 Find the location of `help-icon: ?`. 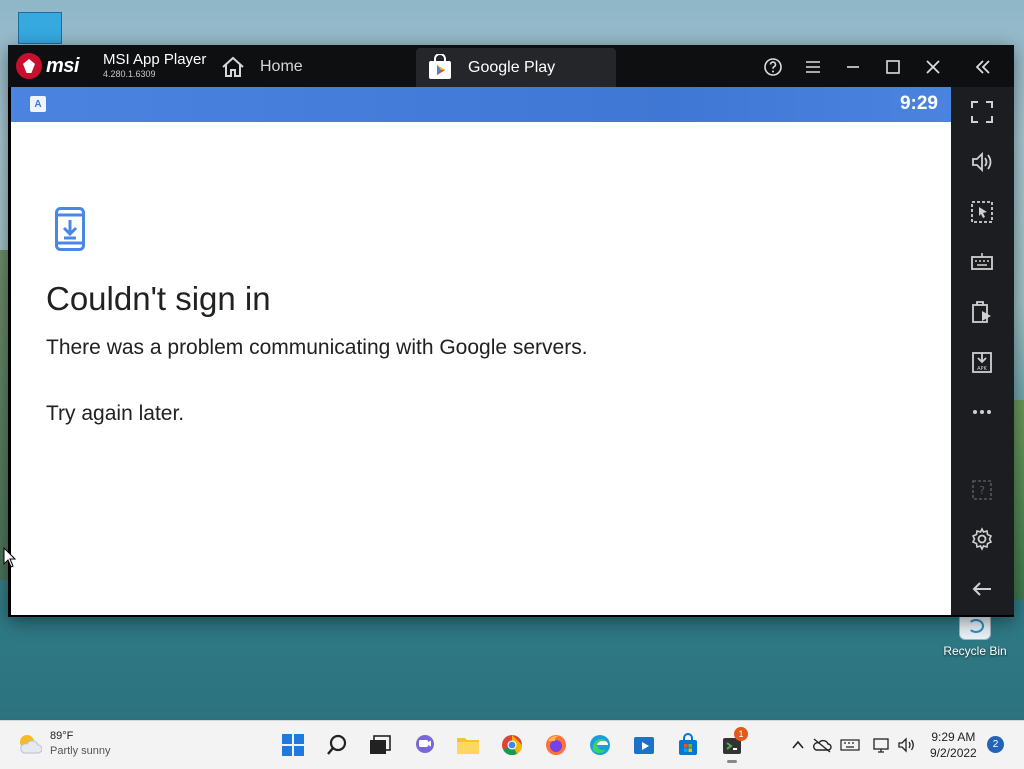

help-icon: ? is located at coordinates (982, 490).